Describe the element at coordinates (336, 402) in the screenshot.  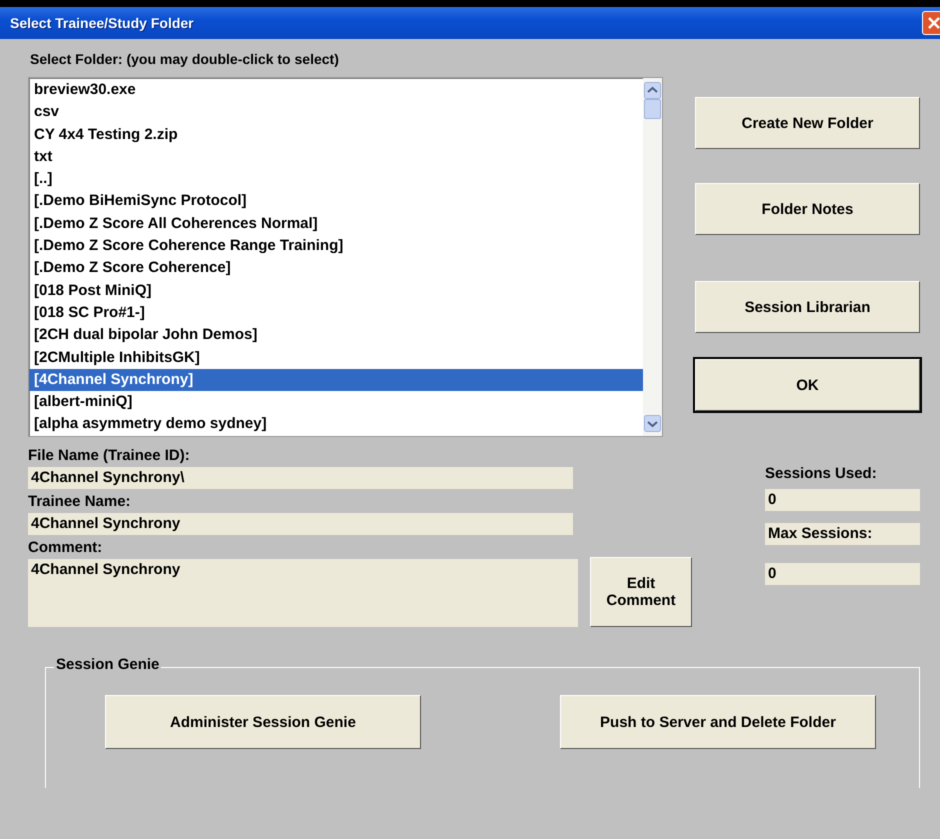
I see `folder-list-item: [albert-miniQ]` at that location.